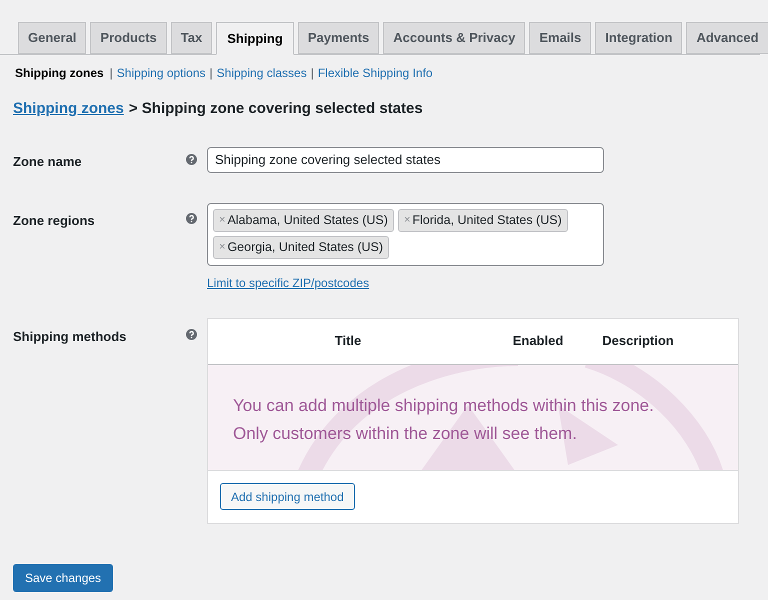  I want to click on region-tag: × Georgia, United States (US), so click(301, 247).